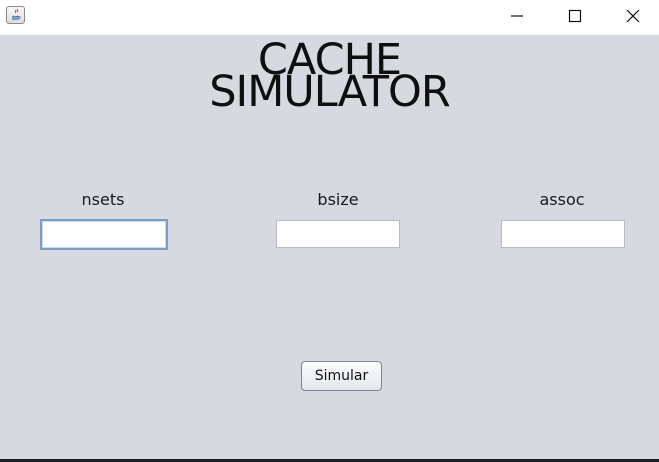 The width and height of the screenshot is (659, 462). Describe the element at coordinates (341, 376) in the screenshot. I see `simular-button: Simular` at that location.